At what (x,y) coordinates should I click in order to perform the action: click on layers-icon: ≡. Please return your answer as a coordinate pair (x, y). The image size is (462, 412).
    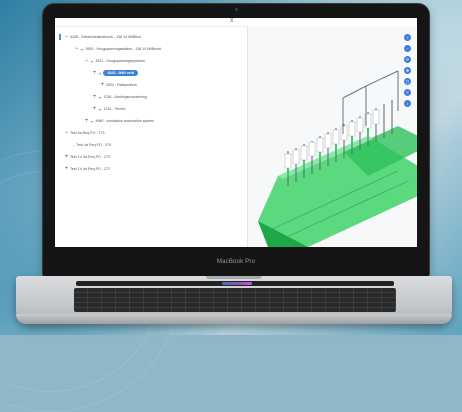
    Looking at the image, I should click on (407, 92).